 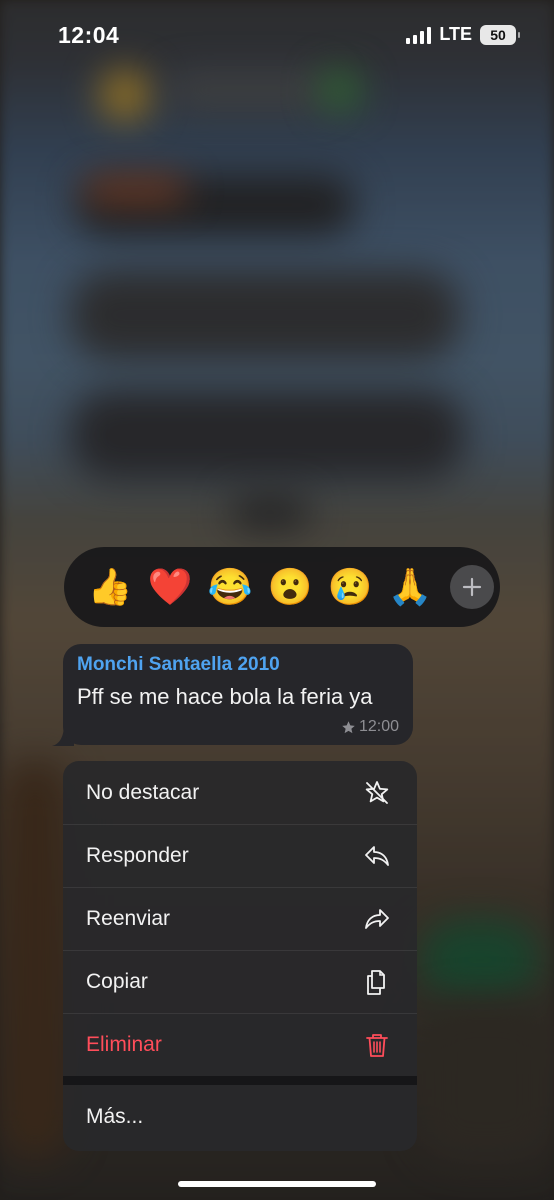 I want to click on network-type: LTE, so click(x=455, y=34).